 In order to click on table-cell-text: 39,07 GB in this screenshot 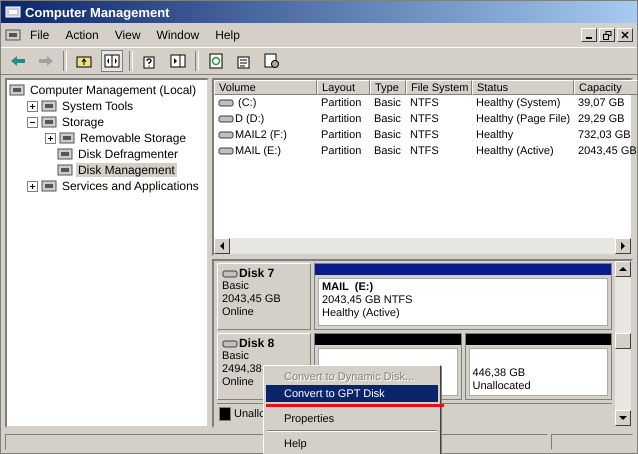, I will do `click(601, 103)`.